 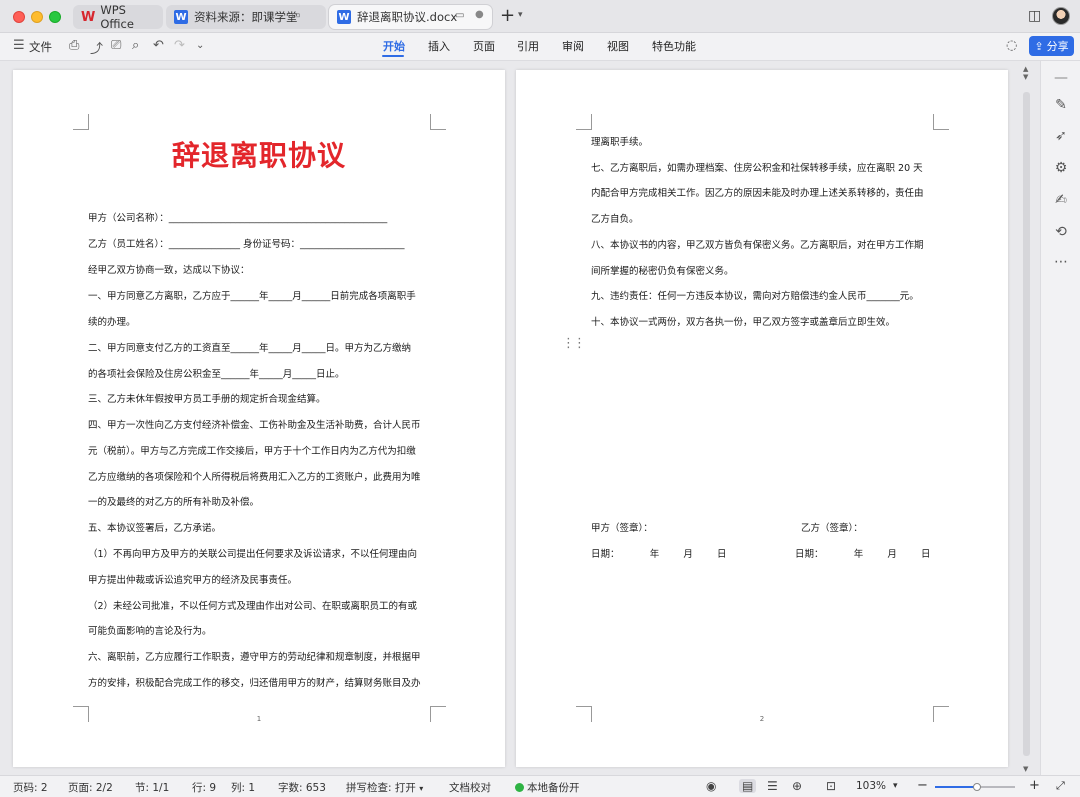 What do you see at coordinates (484, 46) in the screenshot?
I see `tab-page: 页面` at bounding box center [484, 46].